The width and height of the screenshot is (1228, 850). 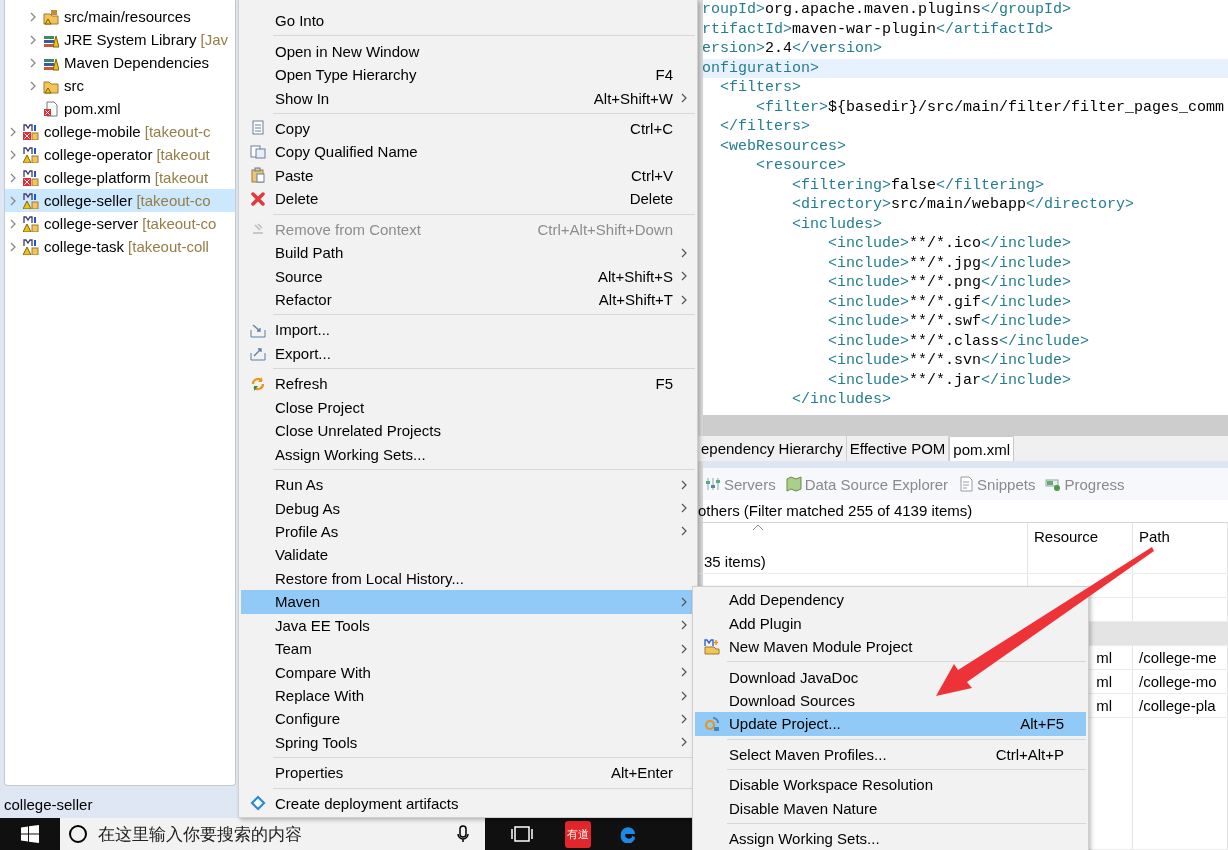 What do you see at coordinates (84, 246) in the screenshot?
I see `project-item: college-task` at bounding box center [84, 246].